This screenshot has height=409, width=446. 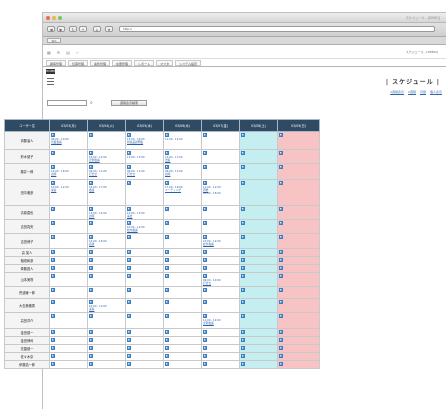 What do you see at coordinates (220, 192) in the screenshot?
I see `schedule-cell: 11:00 - 12:00 研修 16:00 - 18:00` at bounding box center [220, 192].